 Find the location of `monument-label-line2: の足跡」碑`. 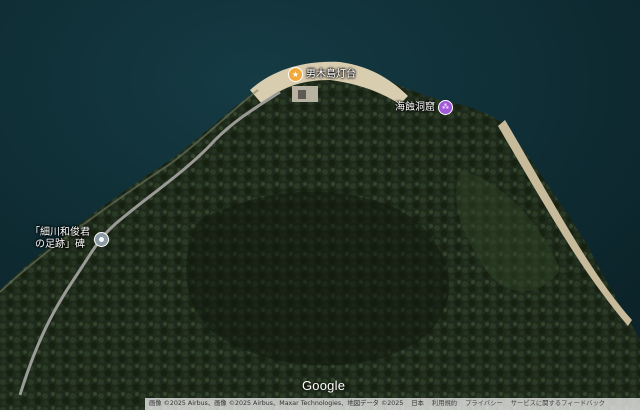

monument-label-line2: の足跡」碑 is located at coordinates (60, 244).